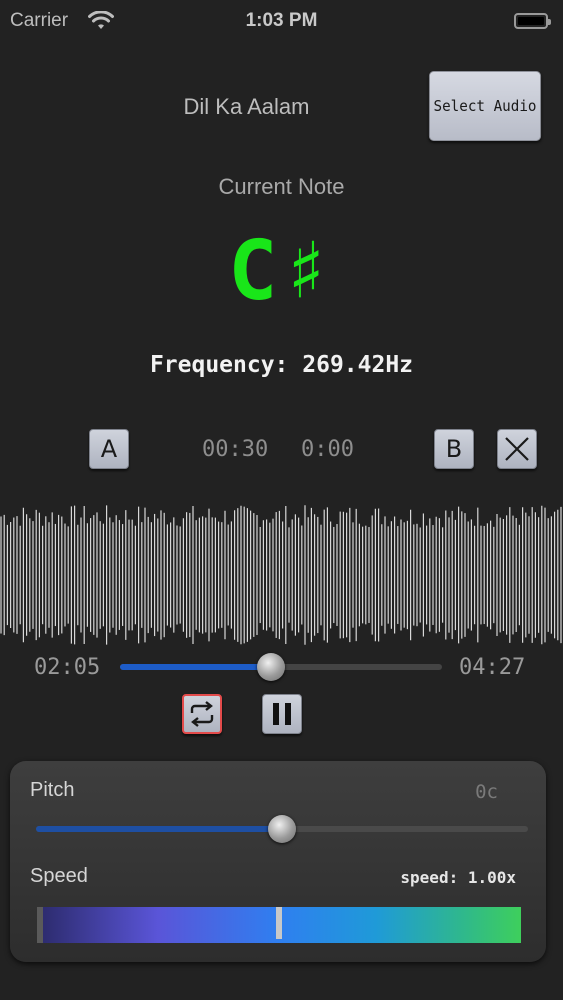 This screenshot has width=563, height=1000. What do you see at coordinates (327, 449) in the screenshot?
I see `loop-end-time: 0:00` at bounding box center [327, 449].